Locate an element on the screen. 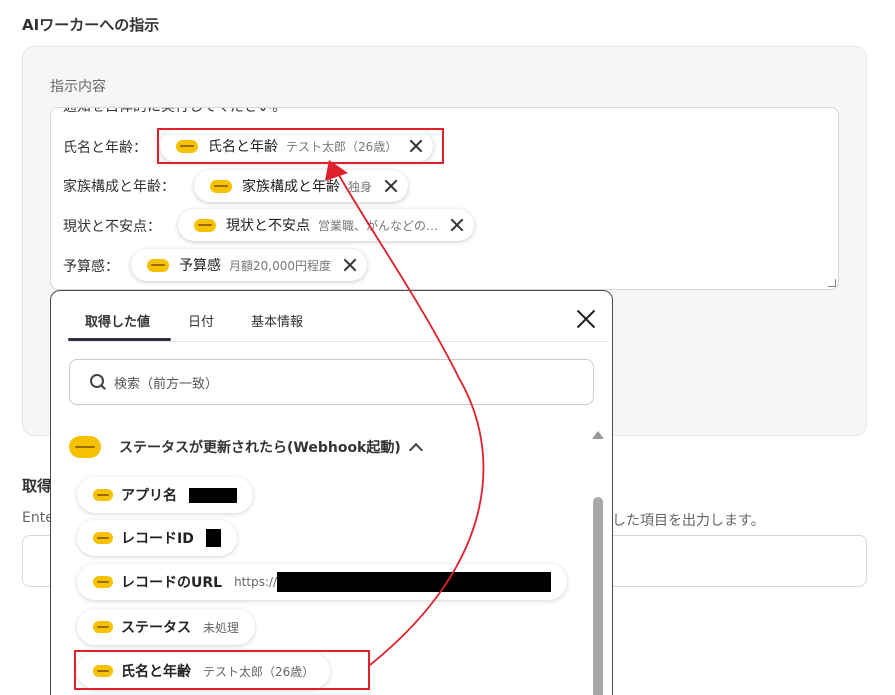 The width and height of the screenshot is (895, 695). resize-grip-icon is located at coordinates (832, 283).